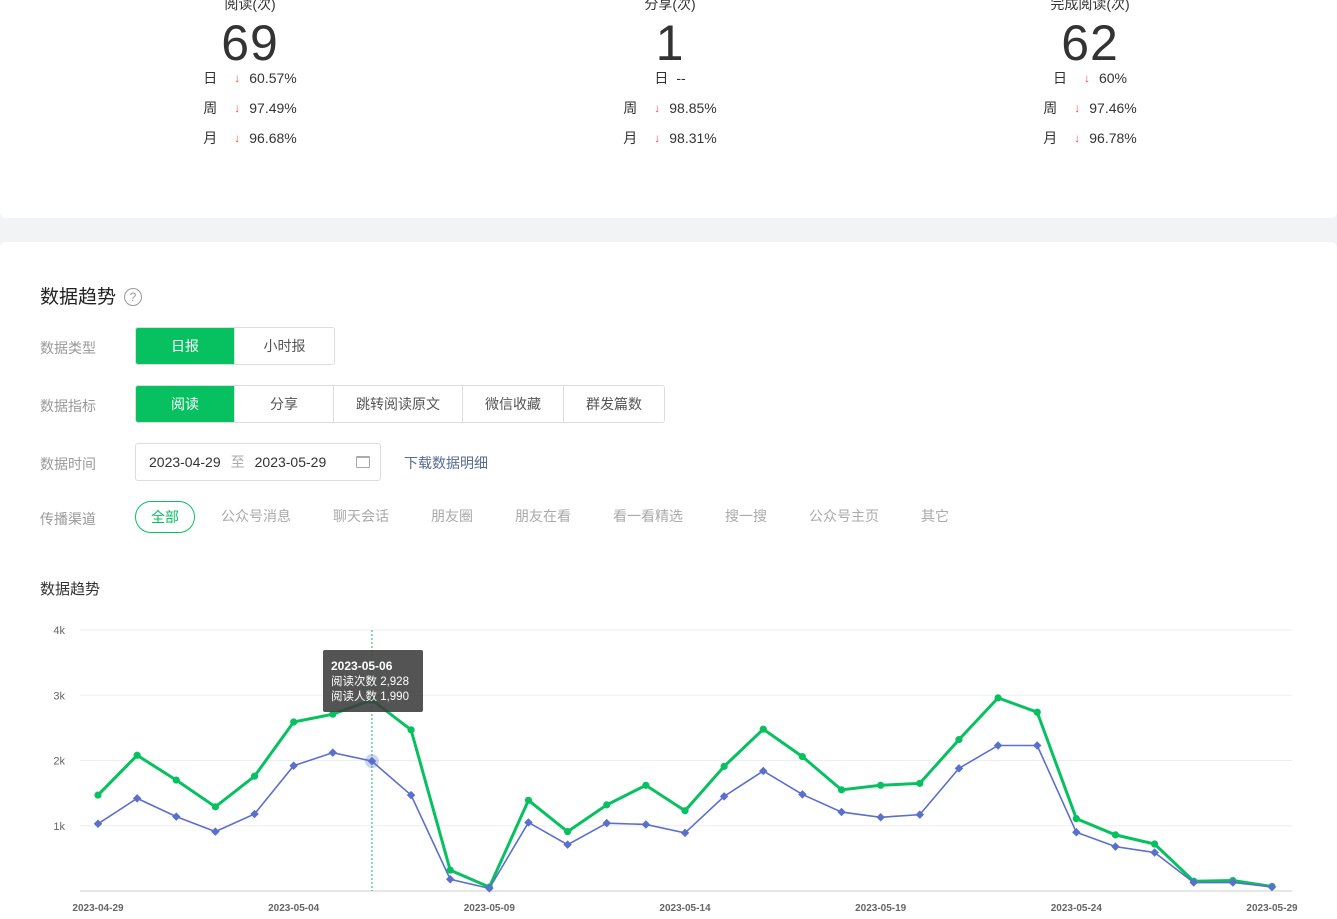 This screenshot has height=919, width=1337. What do you see at coordinates (70, 589) in the screenshot?
I see `chart-title: 数据趋势` at bounding box center [70, 589].